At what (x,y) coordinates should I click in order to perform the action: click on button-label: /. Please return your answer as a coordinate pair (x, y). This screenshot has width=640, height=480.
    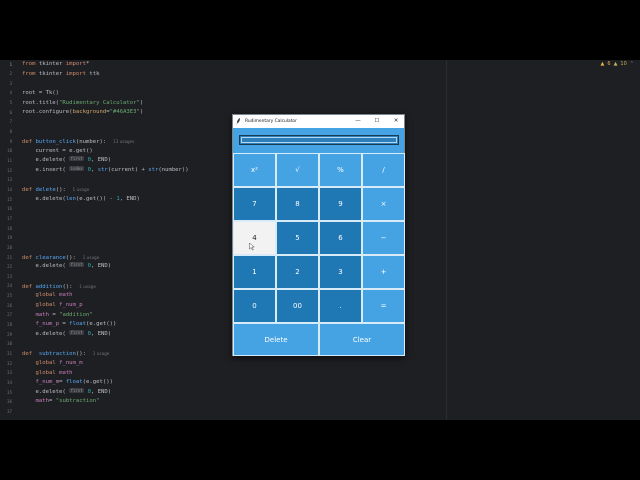
    Looking at the image, I should click on (383, 170).